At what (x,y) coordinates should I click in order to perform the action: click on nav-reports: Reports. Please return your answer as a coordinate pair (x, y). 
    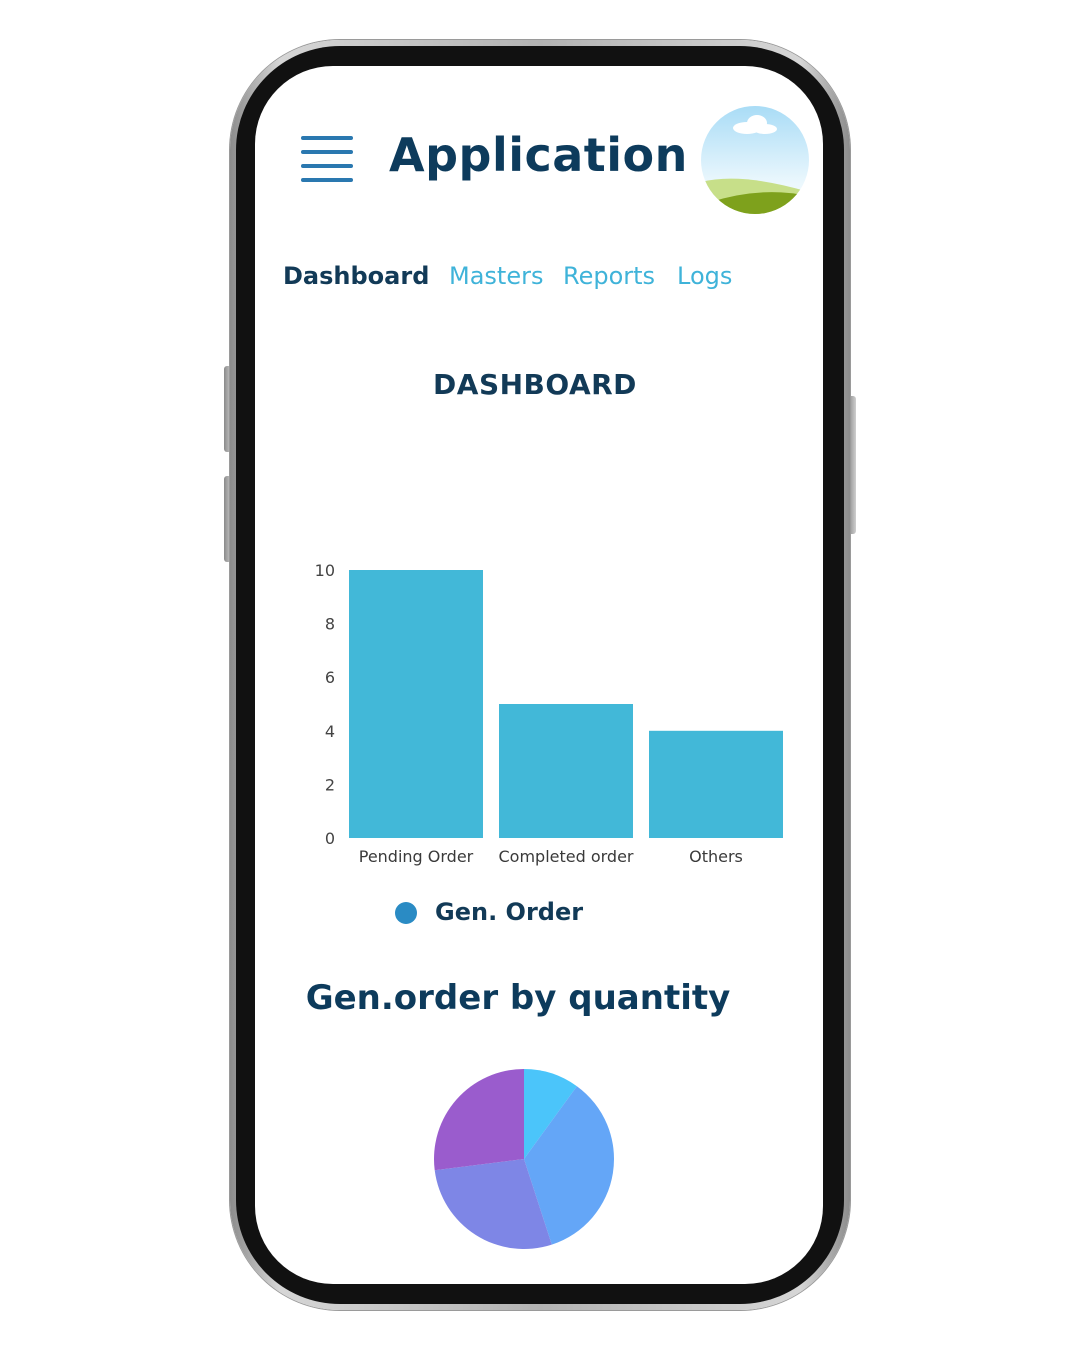
    Looking at the image, I should click on (609, 276).